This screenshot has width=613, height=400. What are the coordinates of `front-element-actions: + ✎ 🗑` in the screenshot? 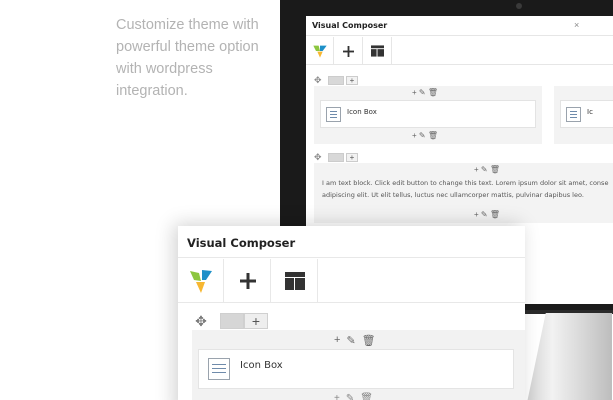 It's located at (355, 340).